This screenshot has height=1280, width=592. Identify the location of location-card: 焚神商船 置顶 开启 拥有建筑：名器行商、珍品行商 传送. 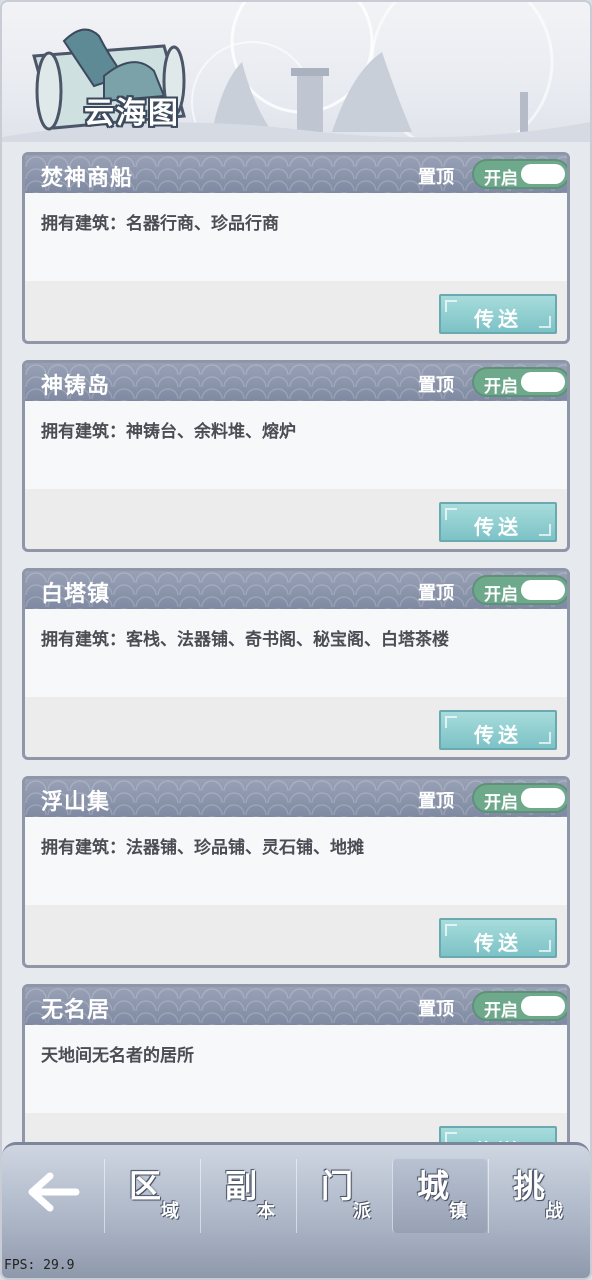
(296, 248).